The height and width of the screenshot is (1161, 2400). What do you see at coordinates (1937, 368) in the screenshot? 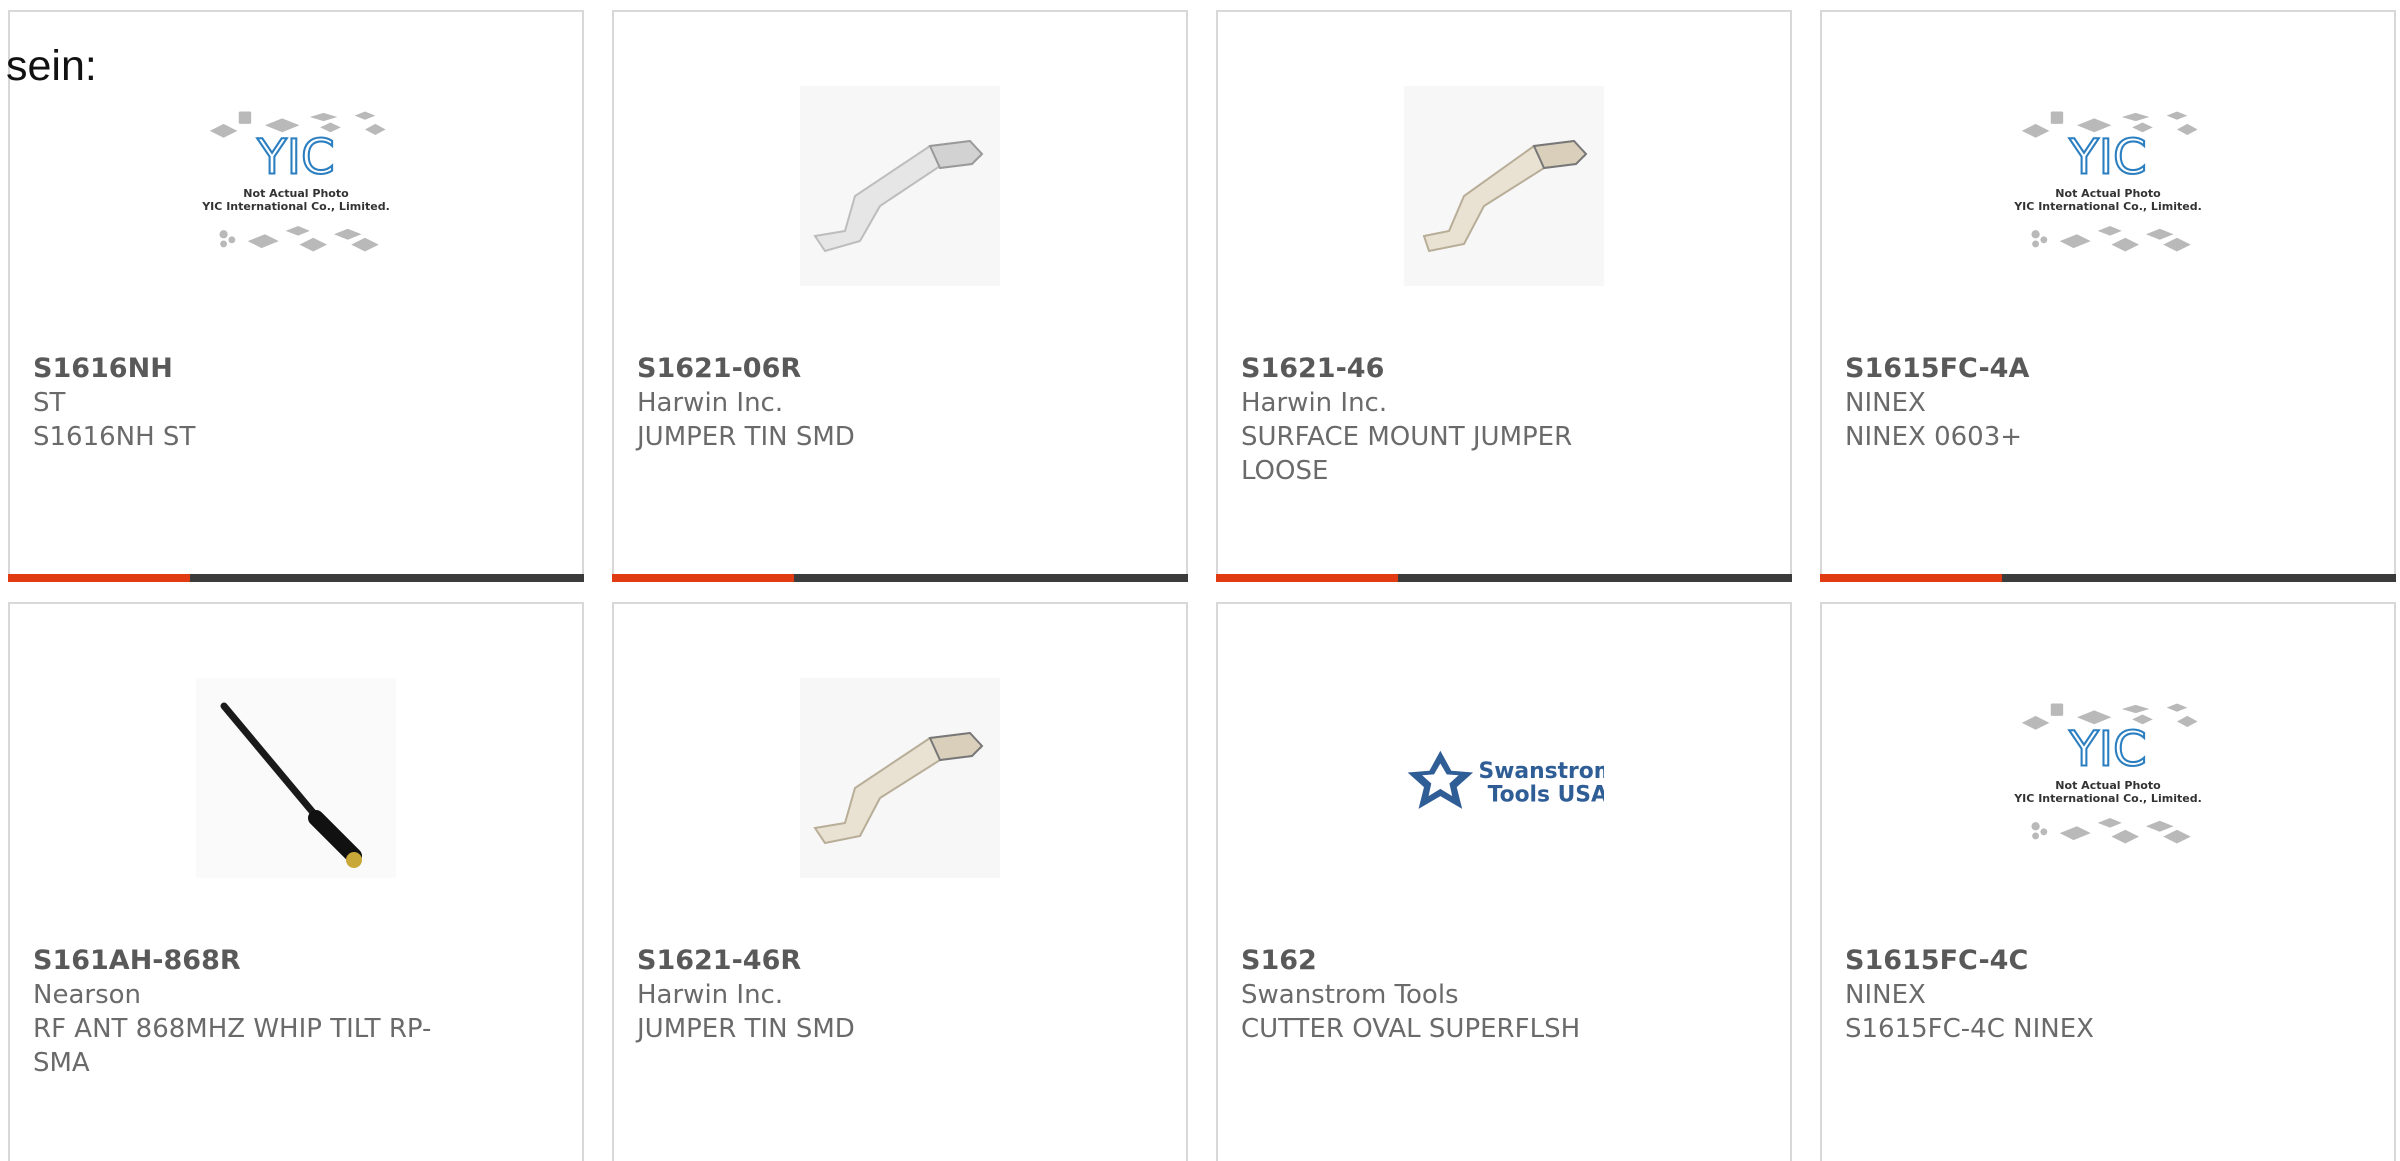
I see `part-number: S1615FC-4A` at bounding box center [1937, 368].